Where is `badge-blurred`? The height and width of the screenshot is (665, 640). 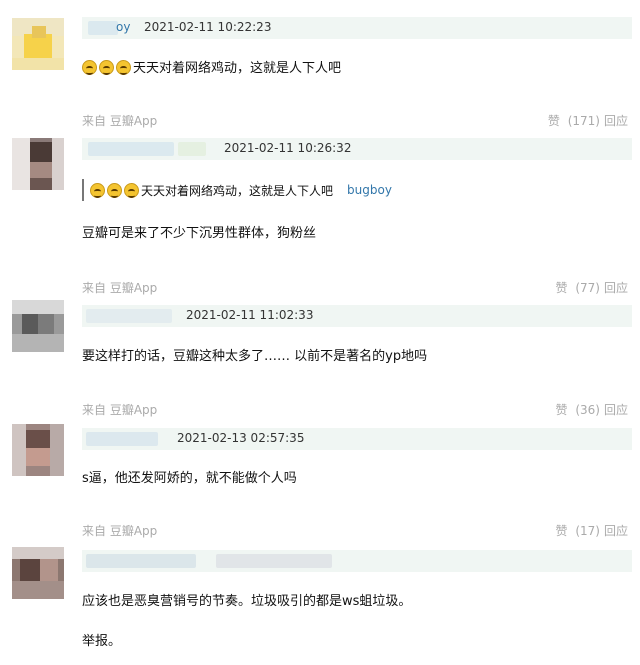
badge-blurred is located at coordinates (192, 149).